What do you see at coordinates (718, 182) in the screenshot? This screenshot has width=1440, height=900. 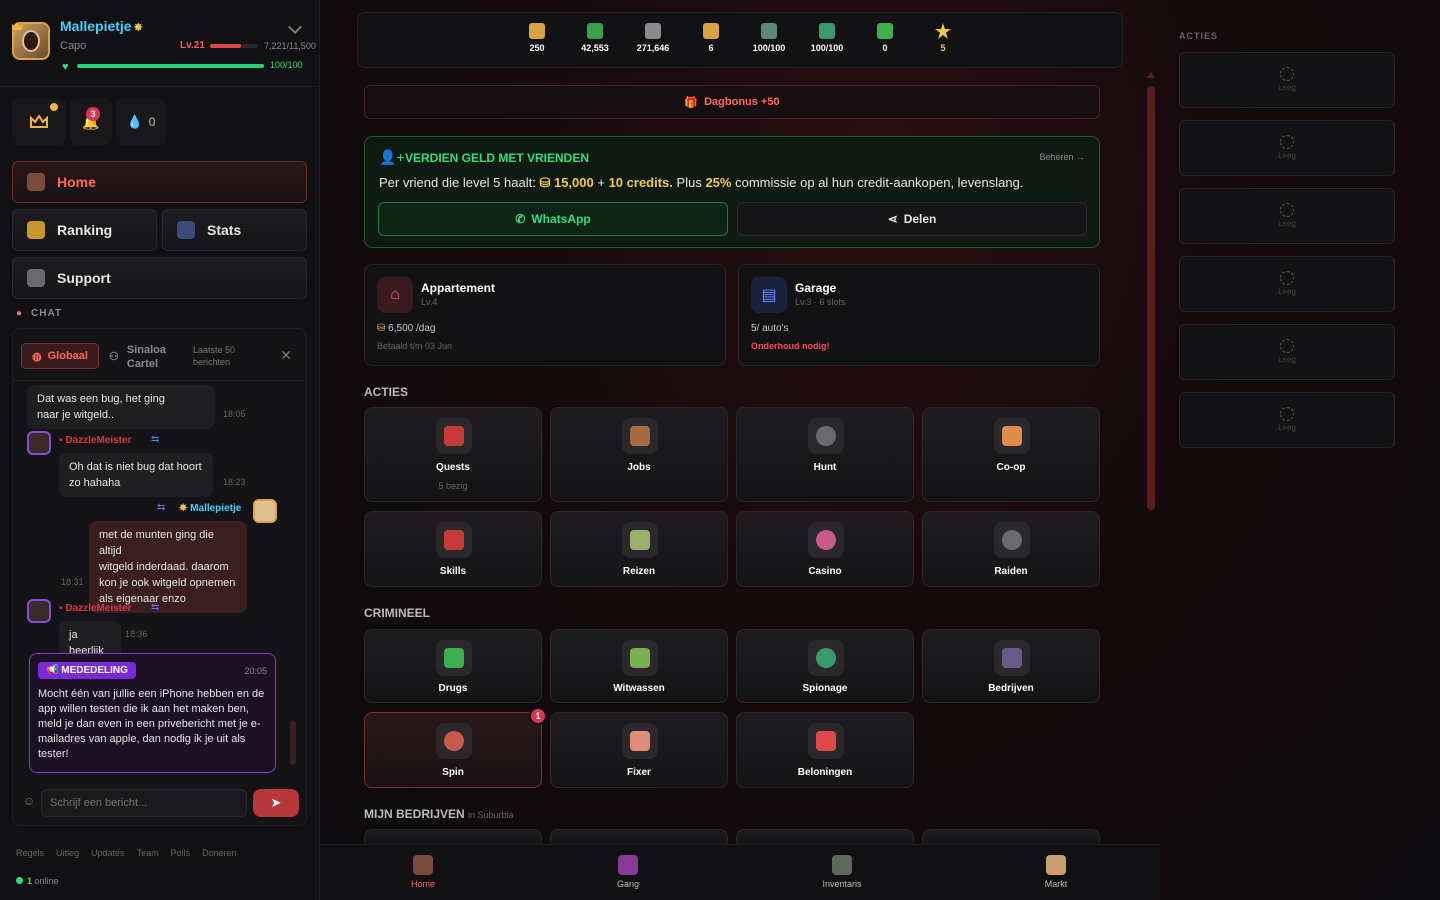 I see `referral-percent: 25%` at bounding box center [718, 182].